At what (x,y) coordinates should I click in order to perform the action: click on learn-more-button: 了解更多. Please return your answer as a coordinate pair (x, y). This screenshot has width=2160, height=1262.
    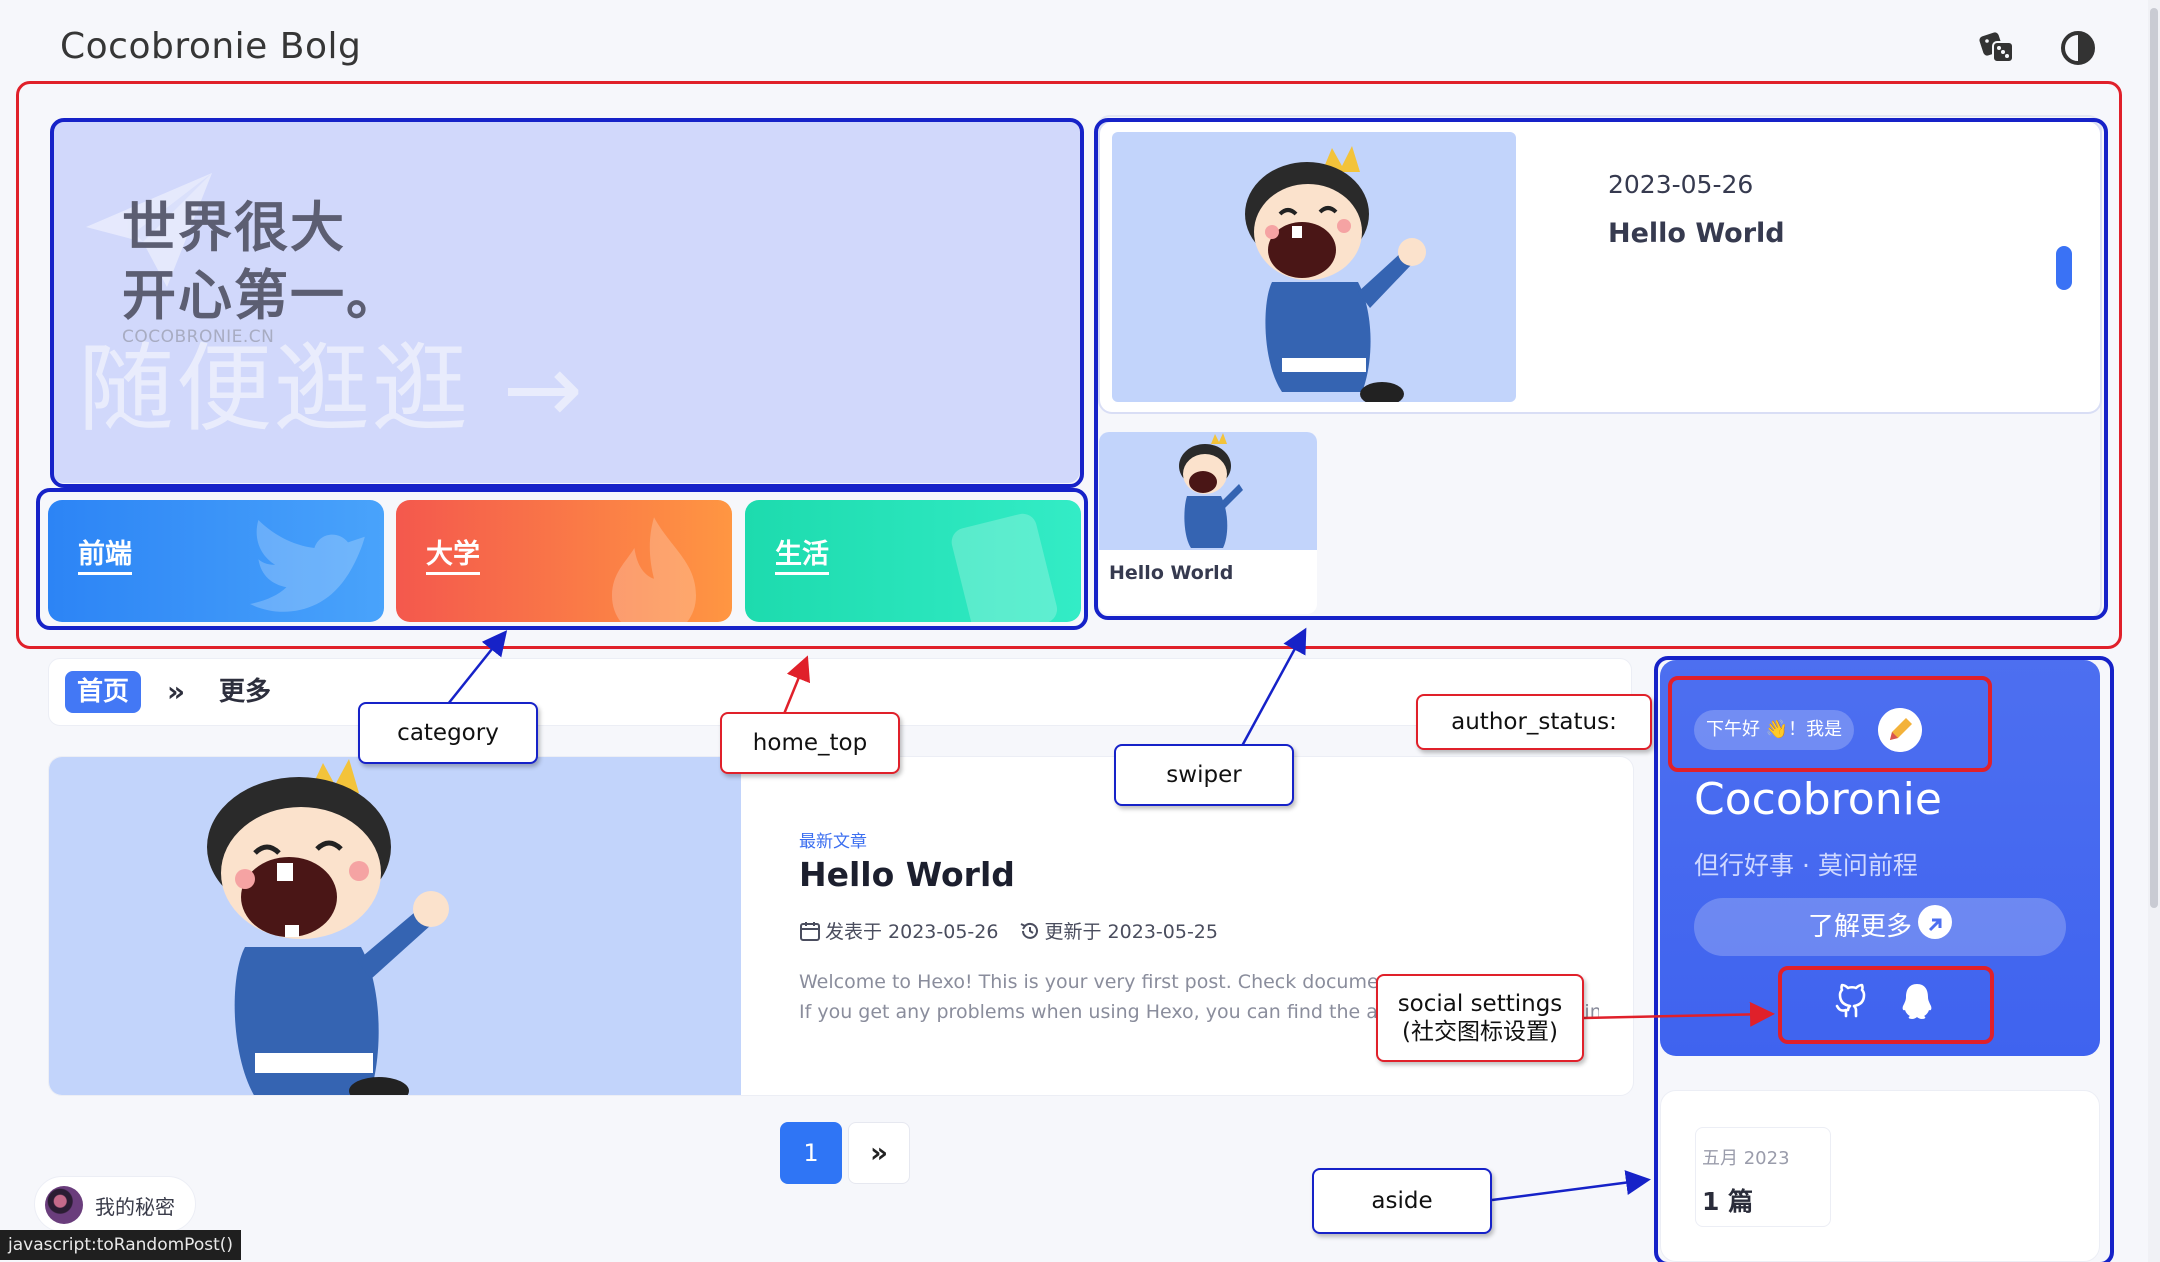
    Looking at the image, I should click on (1880, 927).